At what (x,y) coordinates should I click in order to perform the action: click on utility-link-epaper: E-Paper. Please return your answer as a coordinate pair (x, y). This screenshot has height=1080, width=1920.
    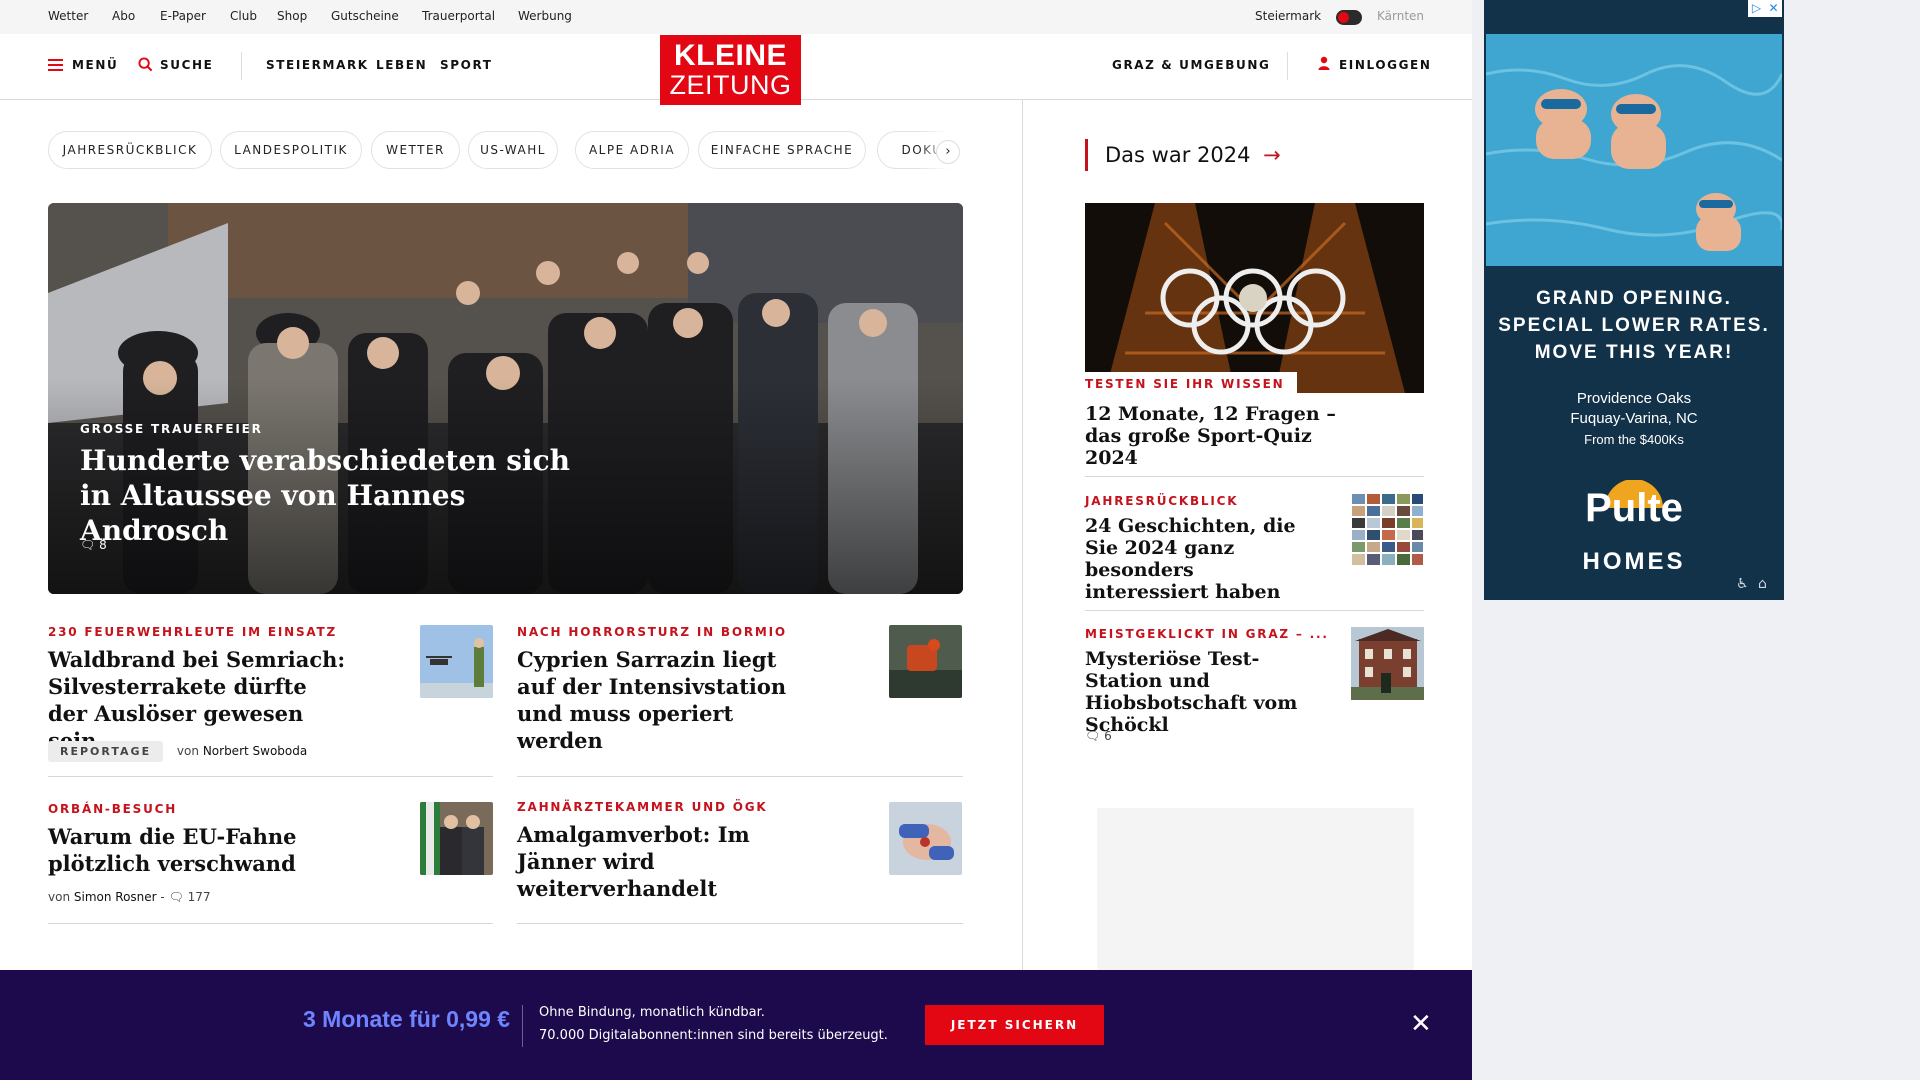
    Looking at the image, I should click on (183, 16).